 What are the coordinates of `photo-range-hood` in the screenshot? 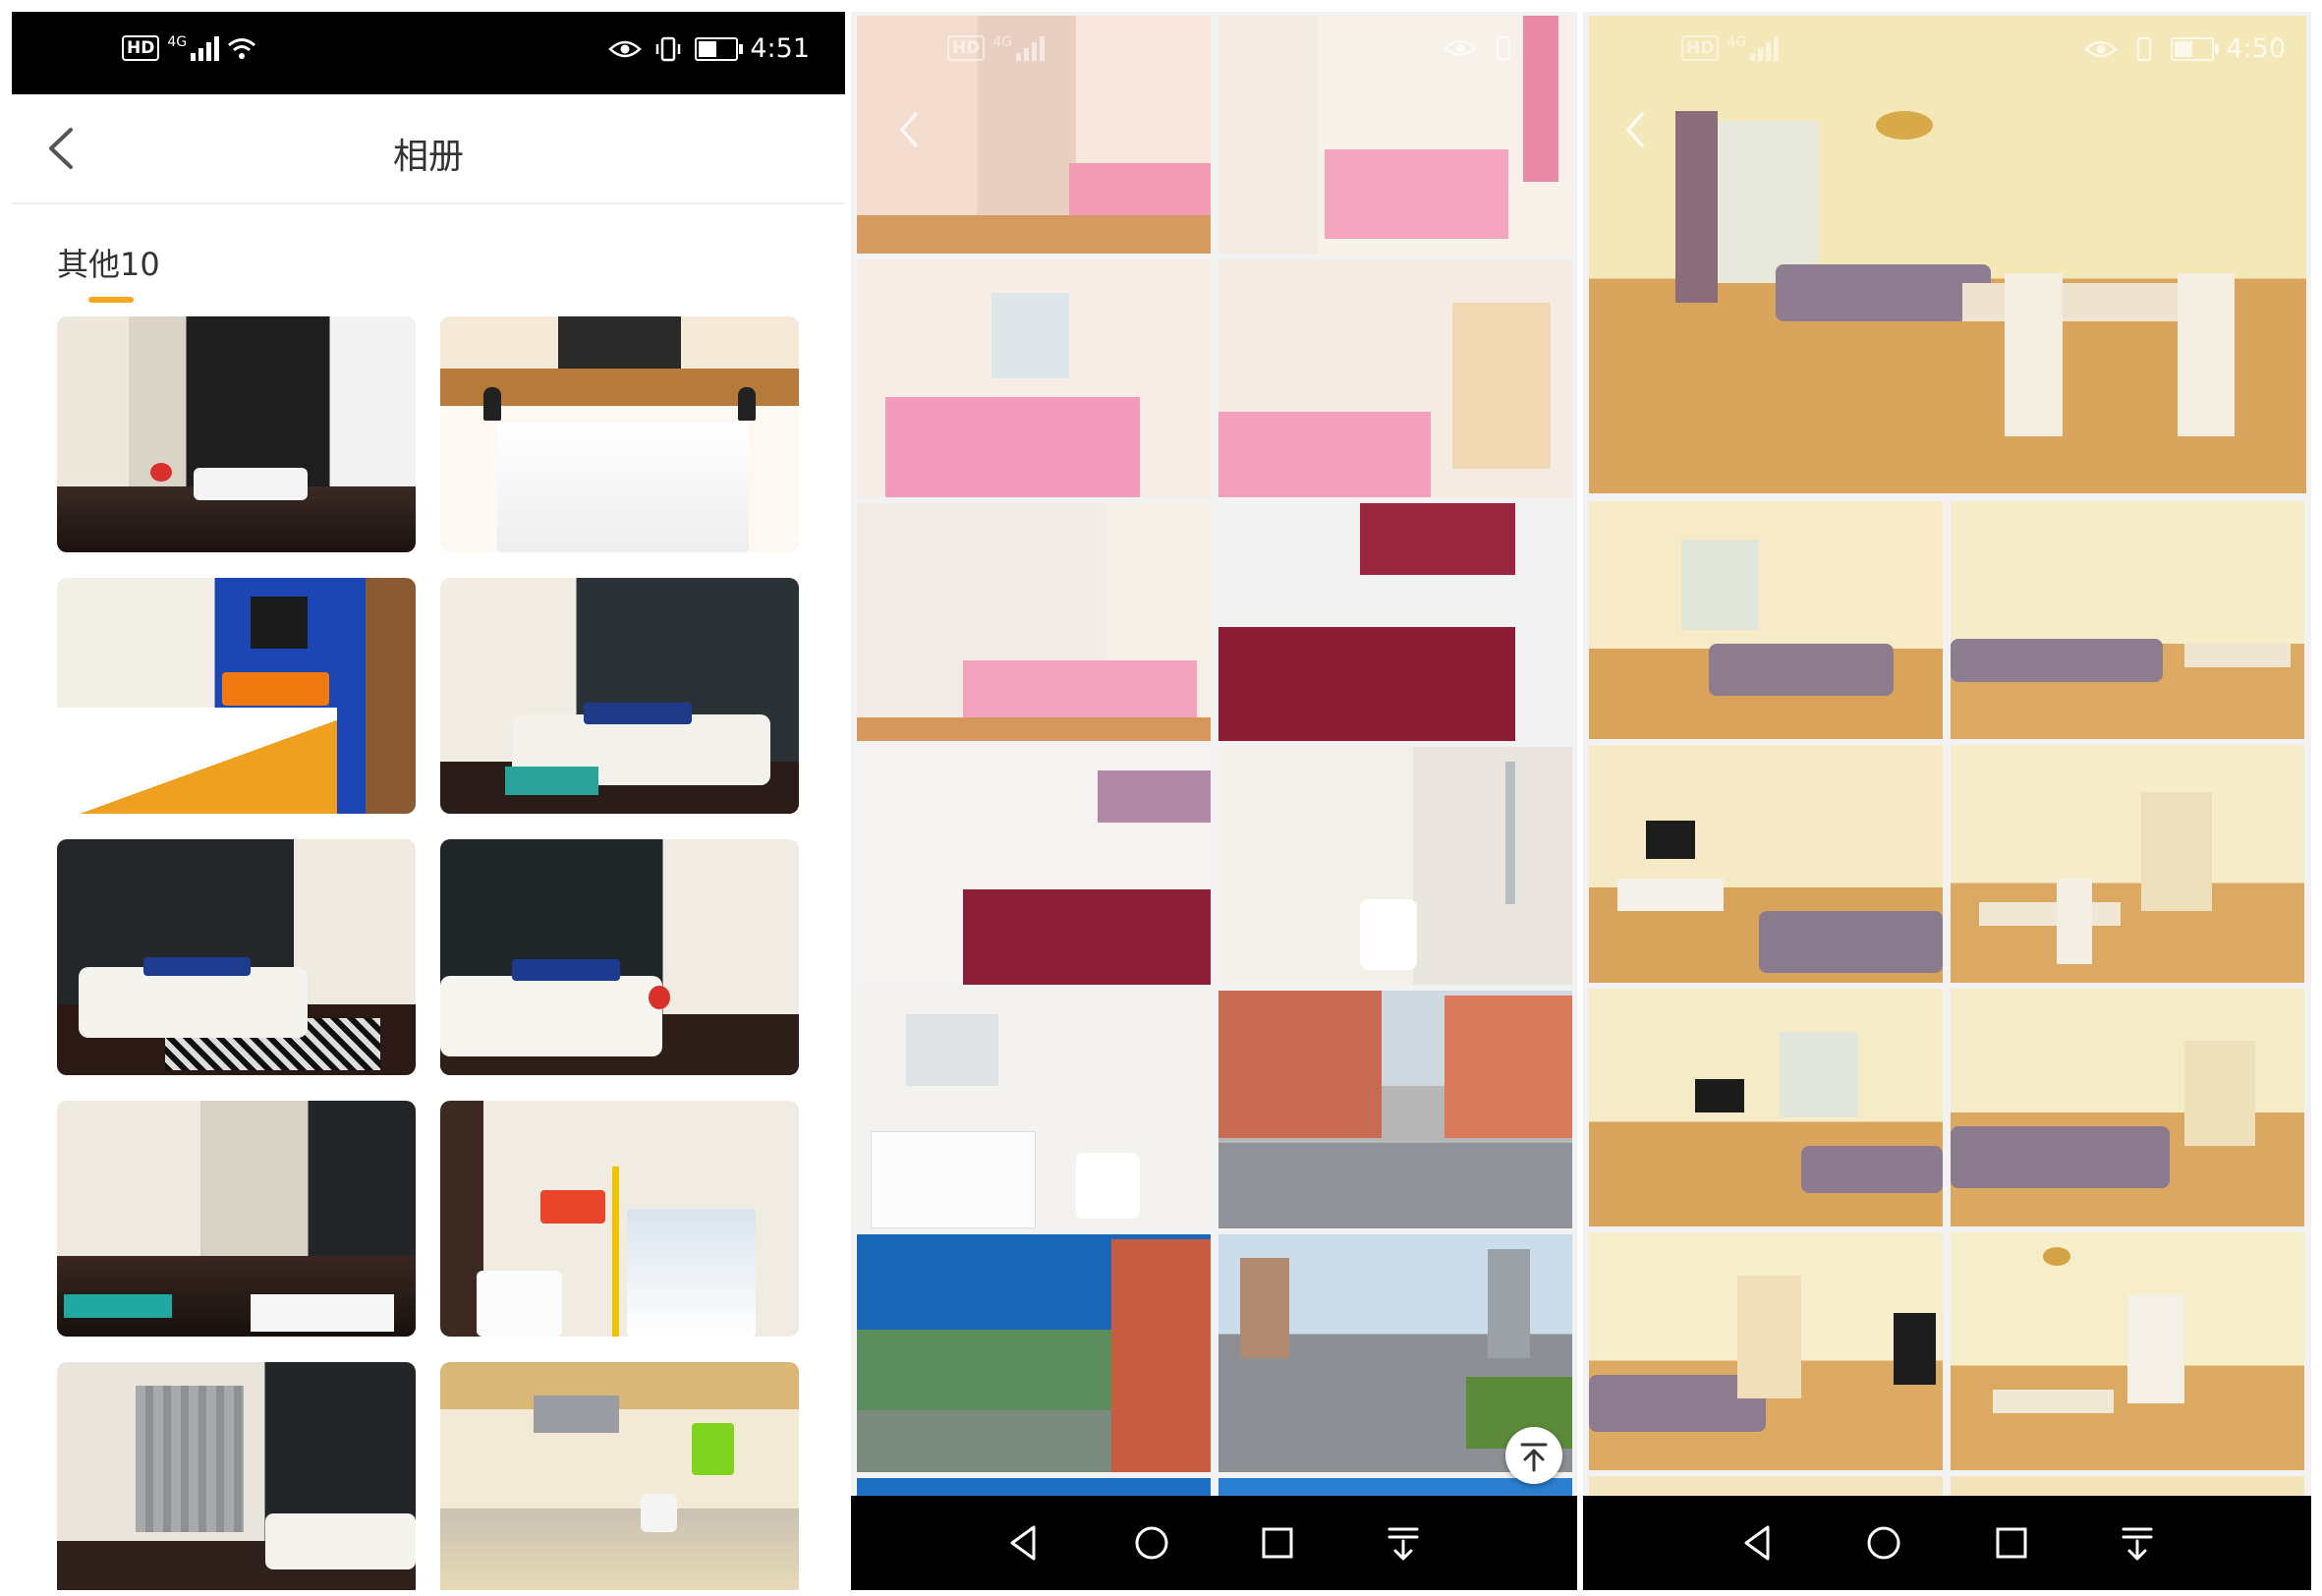 It's located at (576, 1414).